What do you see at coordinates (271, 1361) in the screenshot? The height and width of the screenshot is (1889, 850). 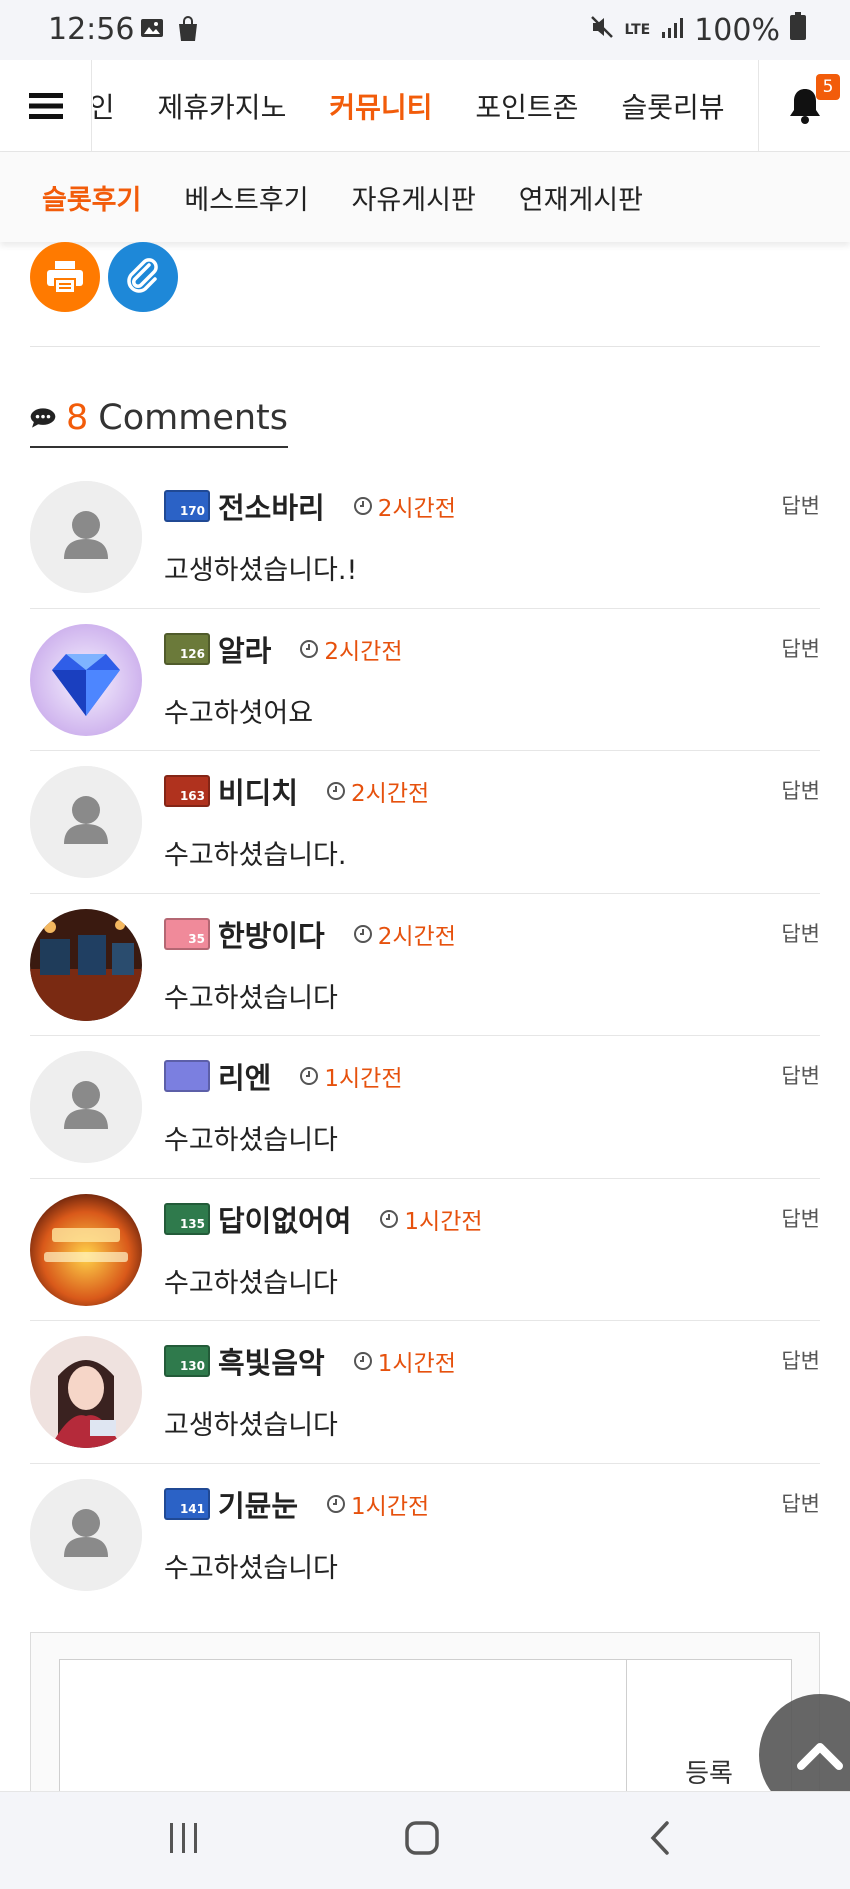 I see `comment-author: 흑빛음악` at bounding box center [271, 1361].